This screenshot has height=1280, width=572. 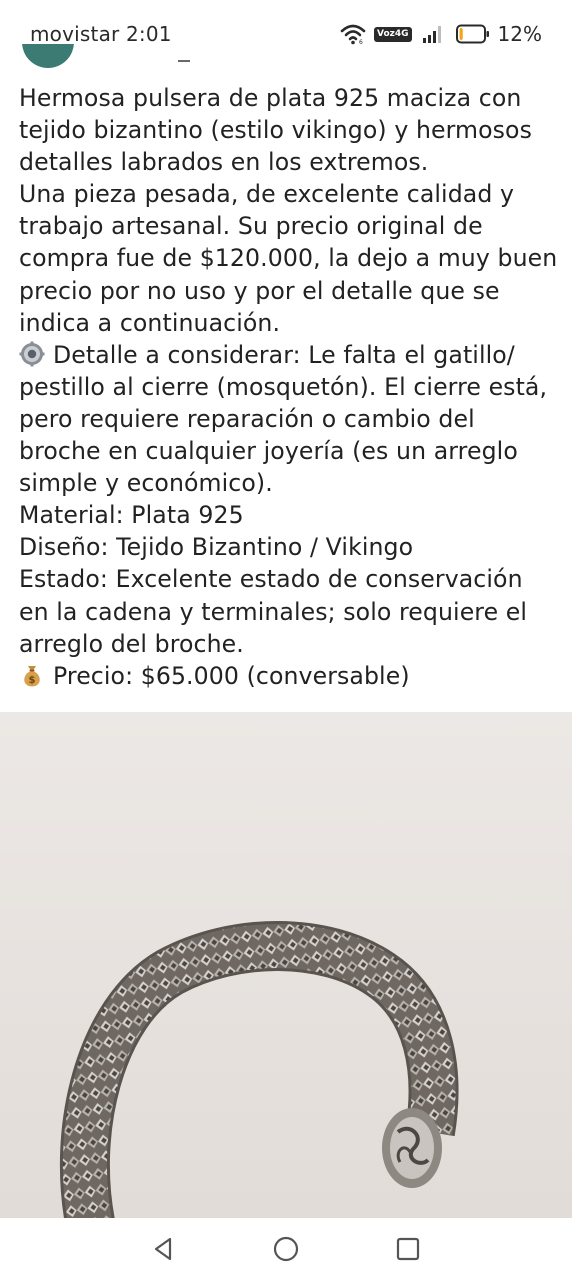 I want to click on back-triangle-icon, so click(x=164, y=1249).